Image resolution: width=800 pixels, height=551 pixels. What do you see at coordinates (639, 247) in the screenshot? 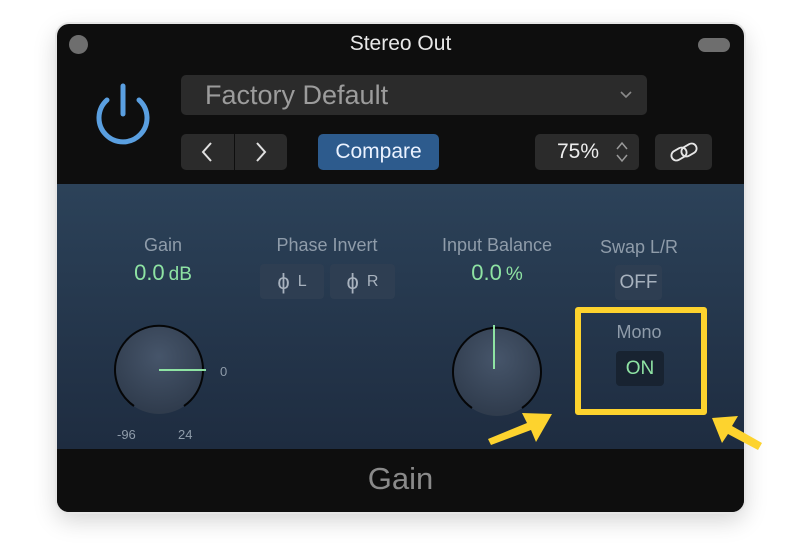
I see `swap-lr-label: Swap L/R` at bounding box center [639, 247].